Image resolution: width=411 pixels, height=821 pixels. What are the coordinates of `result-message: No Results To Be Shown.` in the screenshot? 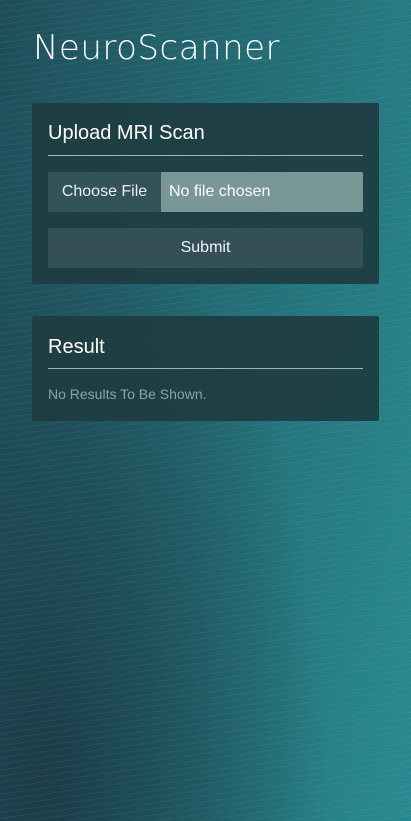 It's located at (127, 394).